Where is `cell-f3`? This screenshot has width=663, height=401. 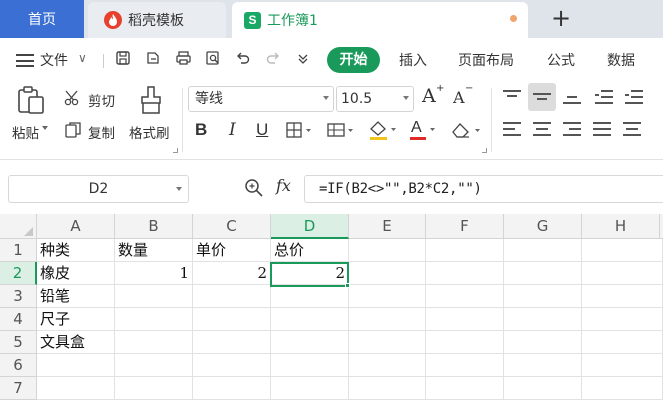
cell-f3 is located at coordinates (465, 296).